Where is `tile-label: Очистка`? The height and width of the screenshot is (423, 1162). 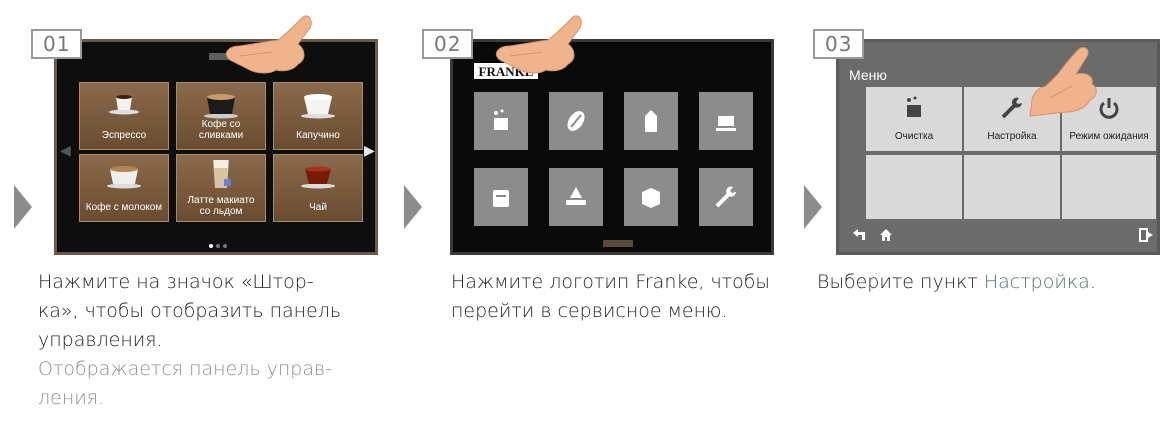
tile-label: Очистка is located at coordinates (914, 136).